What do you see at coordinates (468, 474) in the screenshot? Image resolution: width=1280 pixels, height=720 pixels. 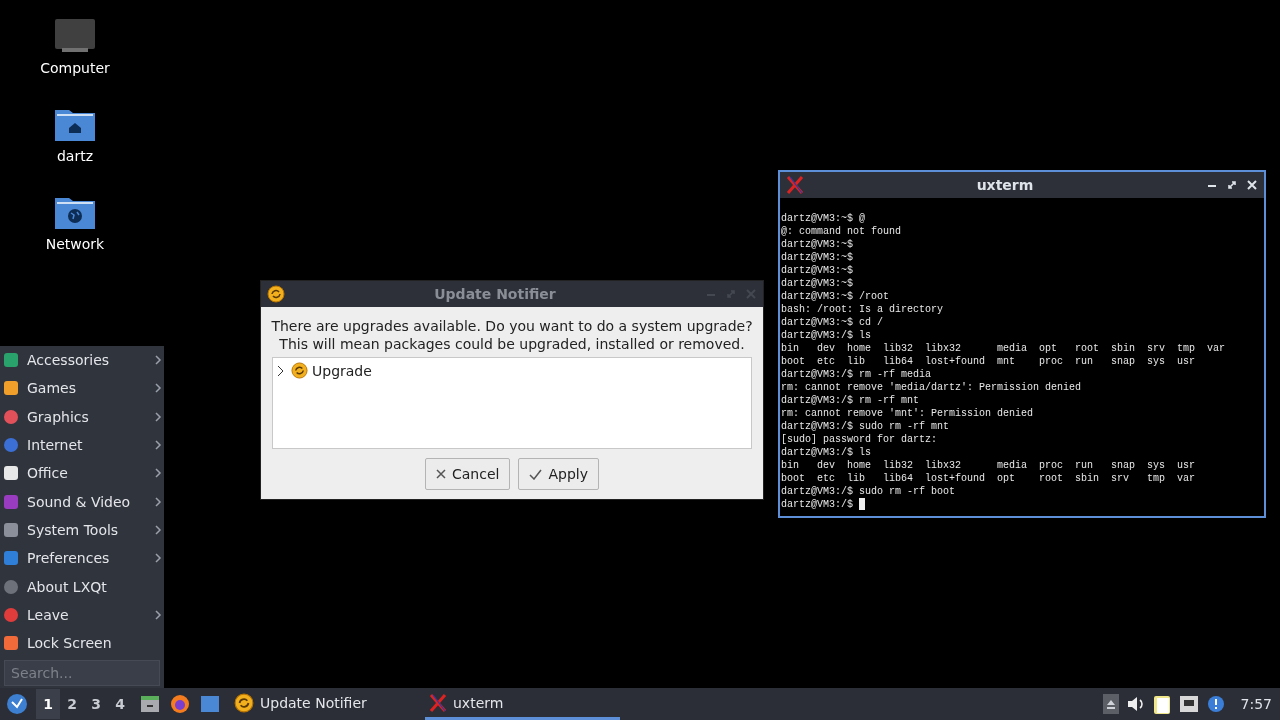 I see `cancel-button: Cancel` at bounding box center [468, 474].